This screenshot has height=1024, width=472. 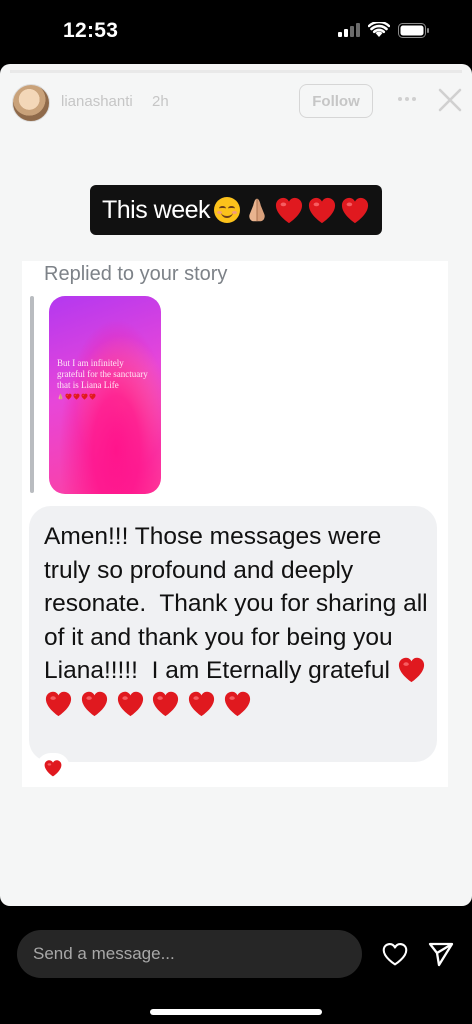 What do you see at coordinates (257, 210) in the screenshot?
I see `folded-hands-icon` at bounding box center [257, 210].